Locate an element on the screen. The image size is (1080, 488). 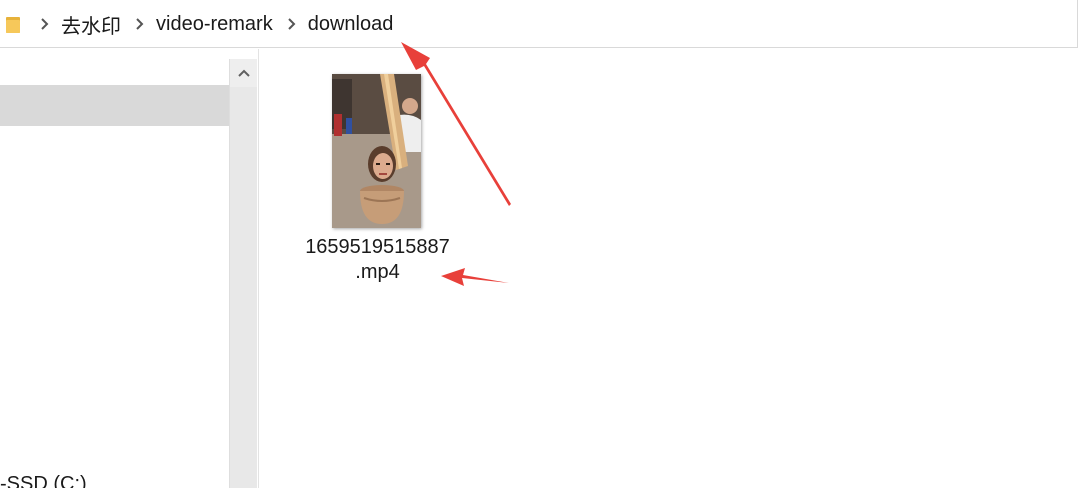
file-name-line1: 1659519515887 is located at coordinates (377, 247).